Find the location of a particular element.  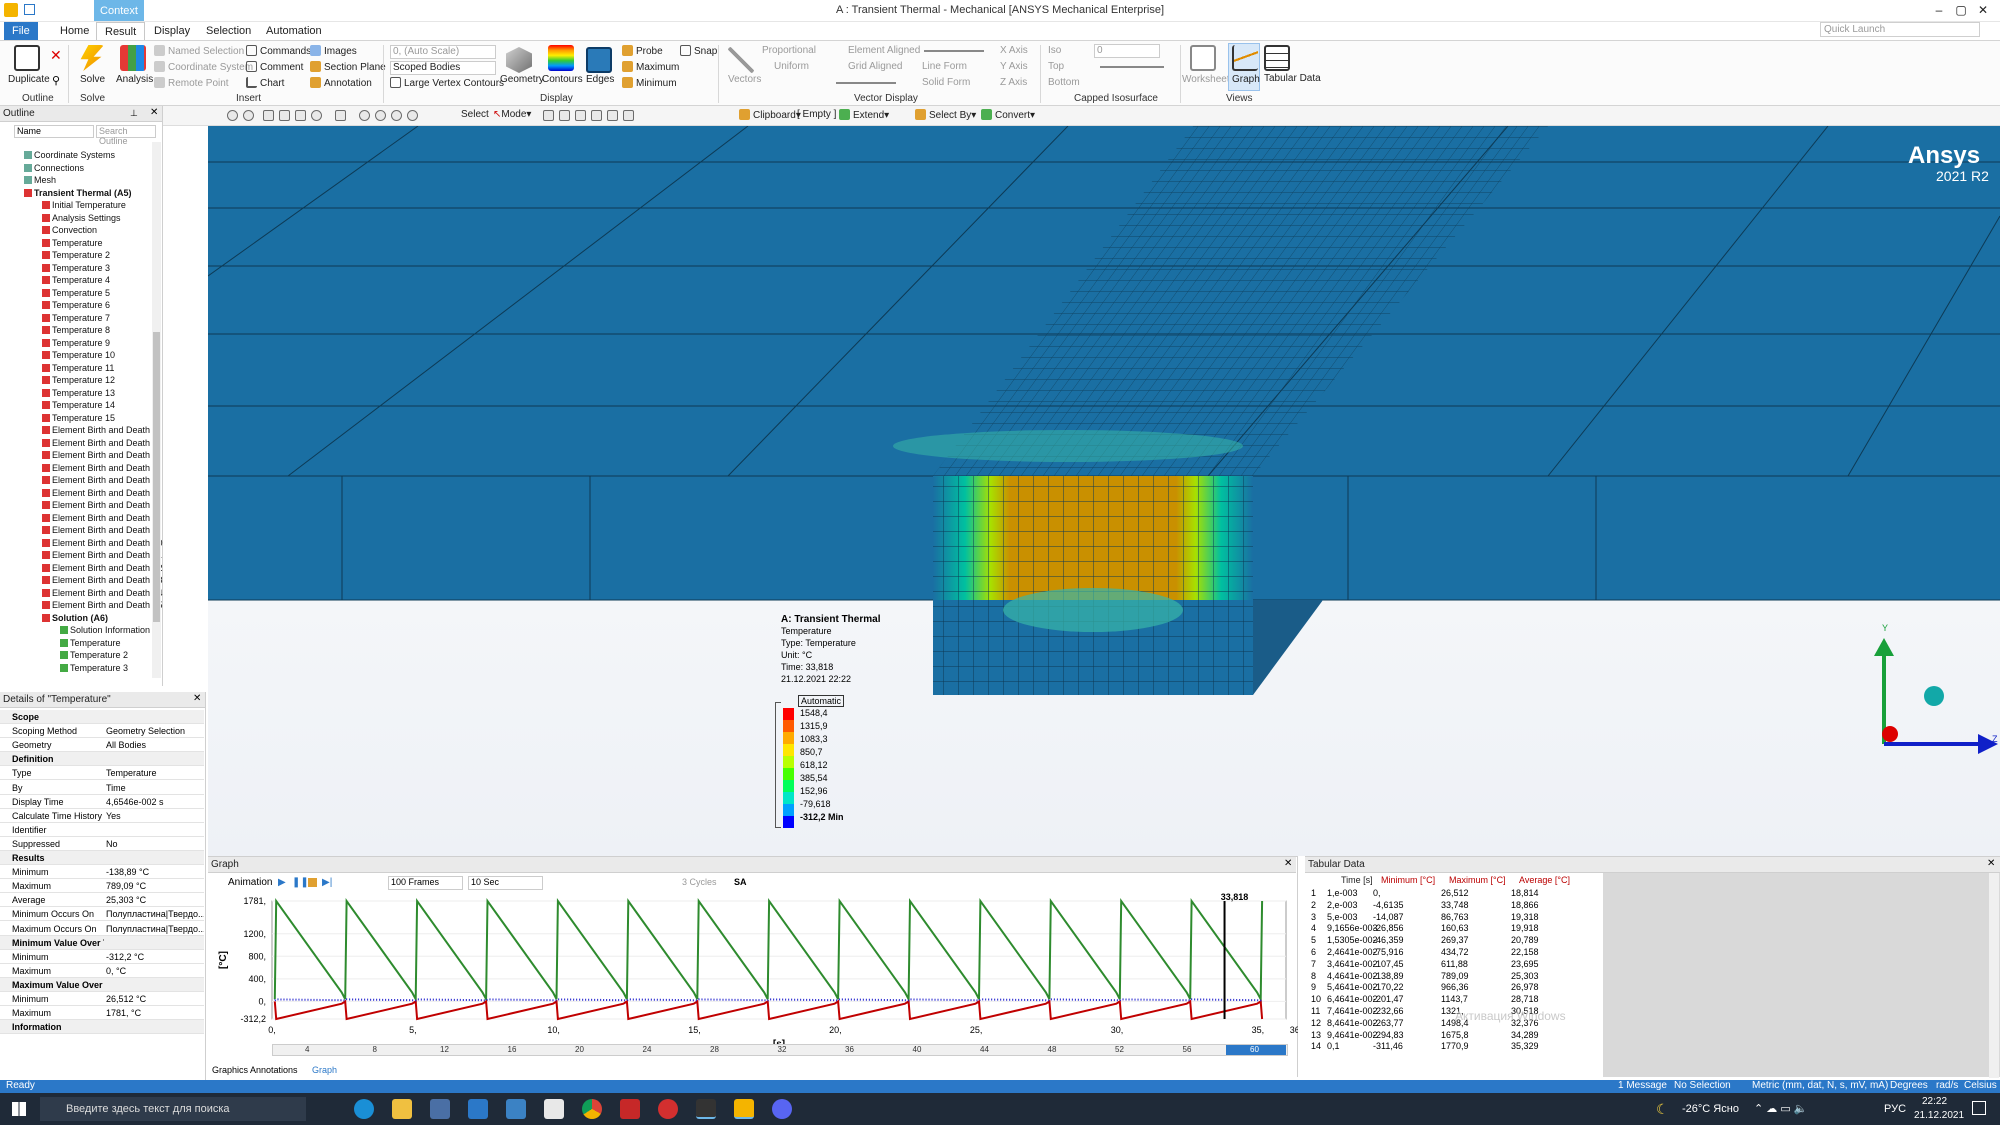

clipboard-button: Clipboard▾ is located at coordinates (770, 115).